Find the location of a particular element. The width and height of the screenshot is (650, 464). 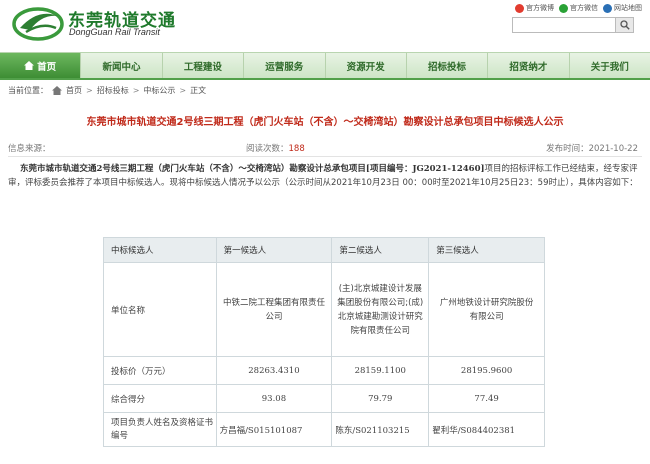

nav-item-operation: 运营服务 is located at coordinates (285, 65).